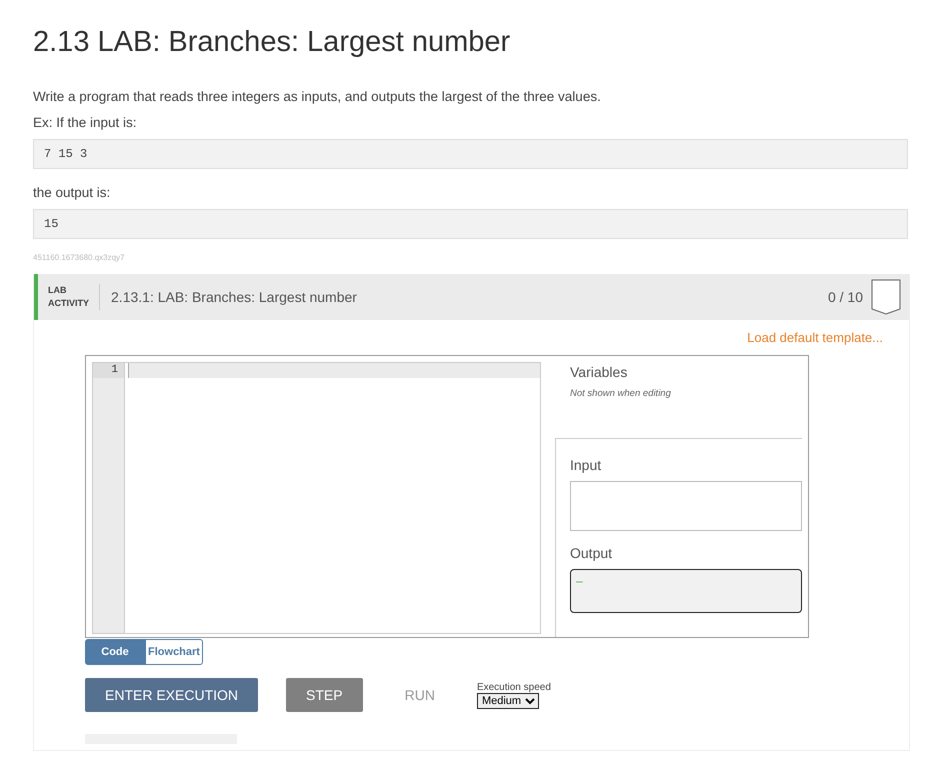  I want to click on input-field, so click(686, 506).